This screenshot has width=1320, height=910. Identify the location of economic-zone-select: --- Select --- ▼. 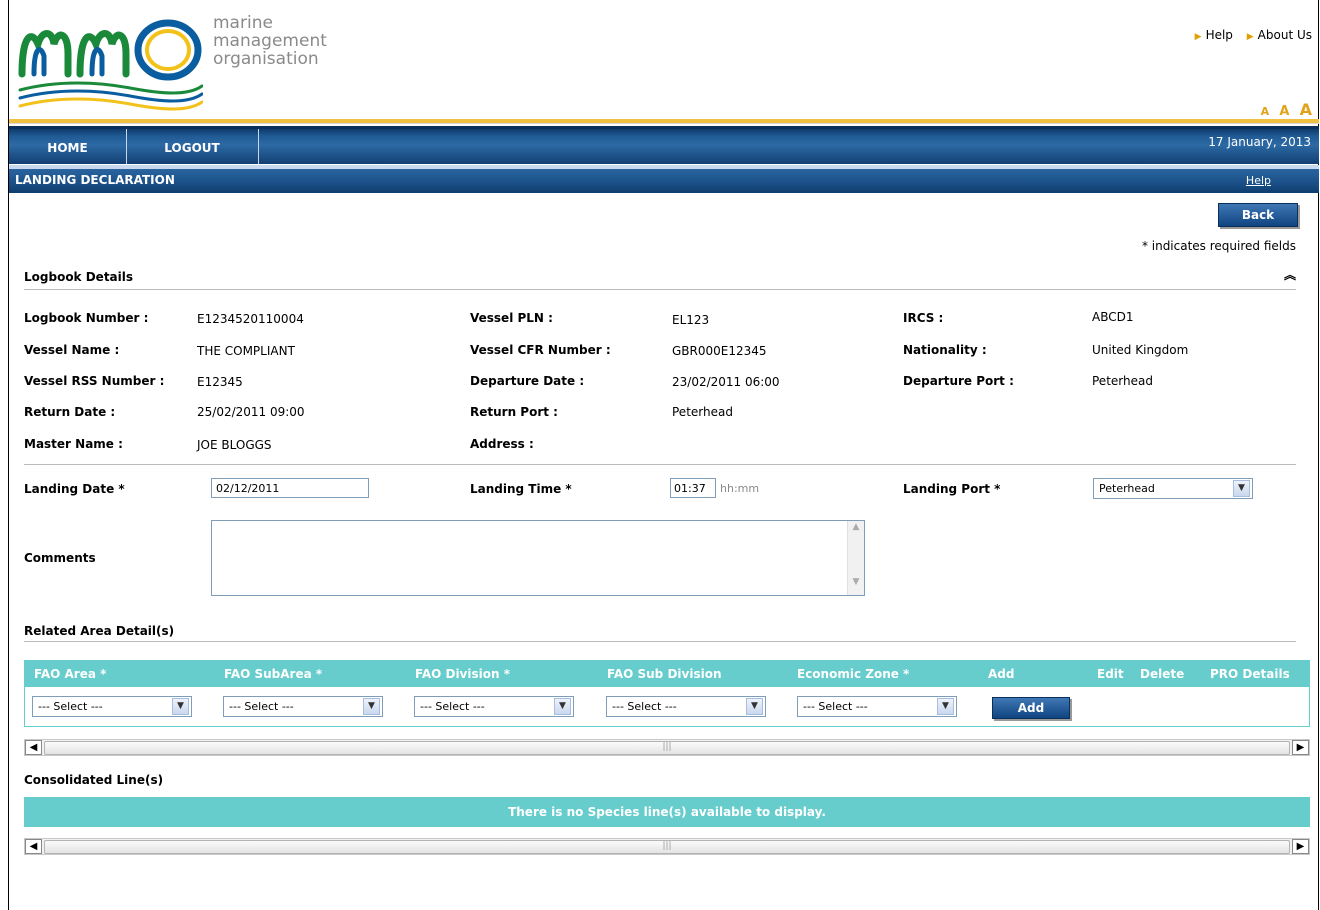
(877, 706).